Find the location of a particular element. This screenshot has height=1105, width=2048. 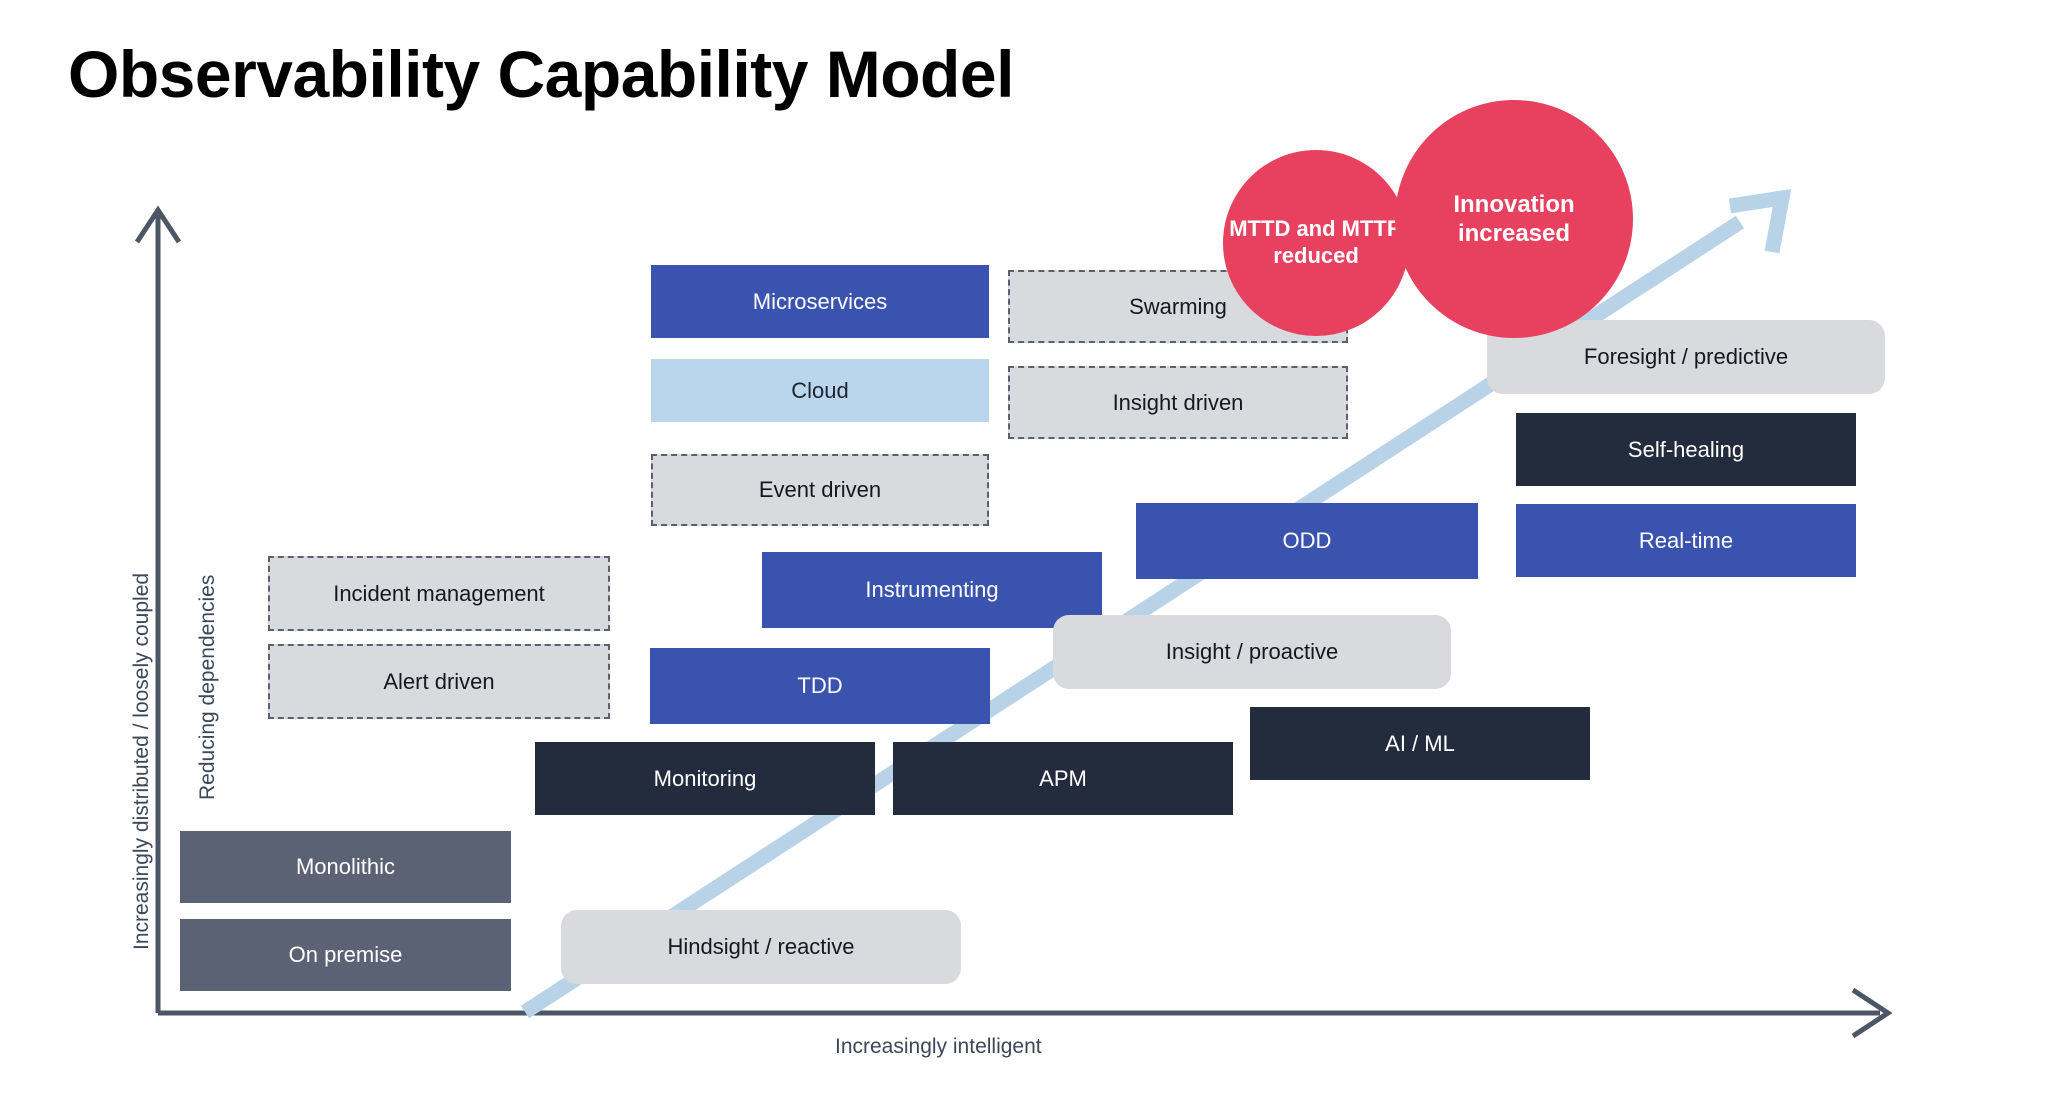

node-odd: ODD is located at coordinates (1307, 541).